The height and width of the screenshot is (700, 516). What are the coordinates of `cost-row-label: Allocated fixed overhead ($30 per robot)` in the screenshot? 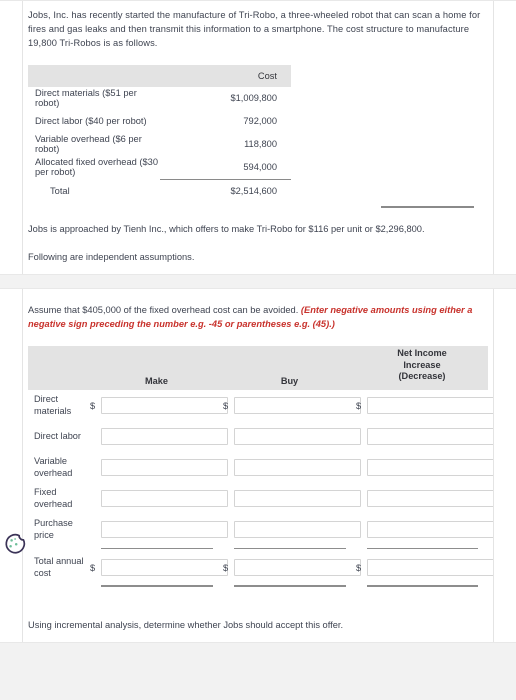 It's located at (97, 167).